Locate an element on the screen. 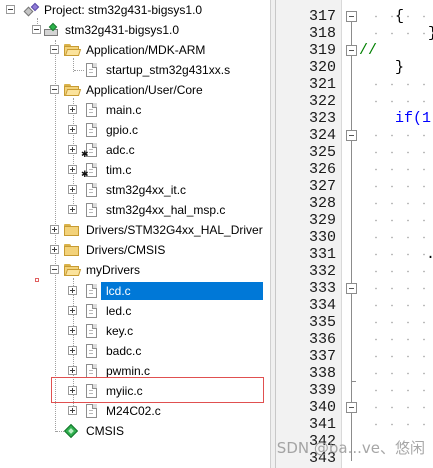 The image size is (433, 468). tree-group-hal-driver: Drivers/STM32G4xx_HAL_Driver is located at coordinates (135, 230).